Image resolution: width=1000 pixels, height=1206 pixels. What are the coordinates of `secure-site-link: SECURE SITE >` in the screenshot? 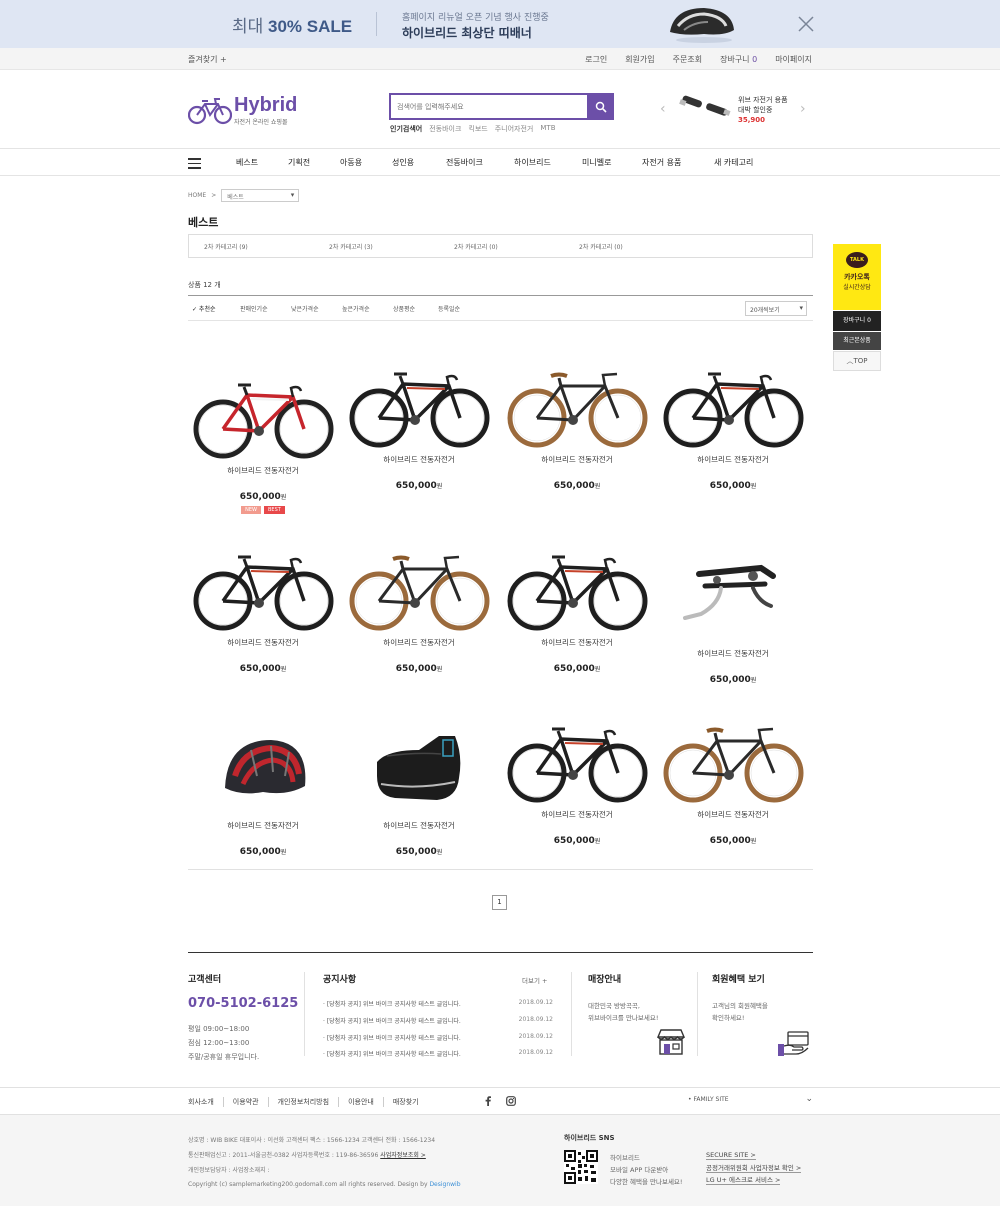 It's located at (731, 1155).